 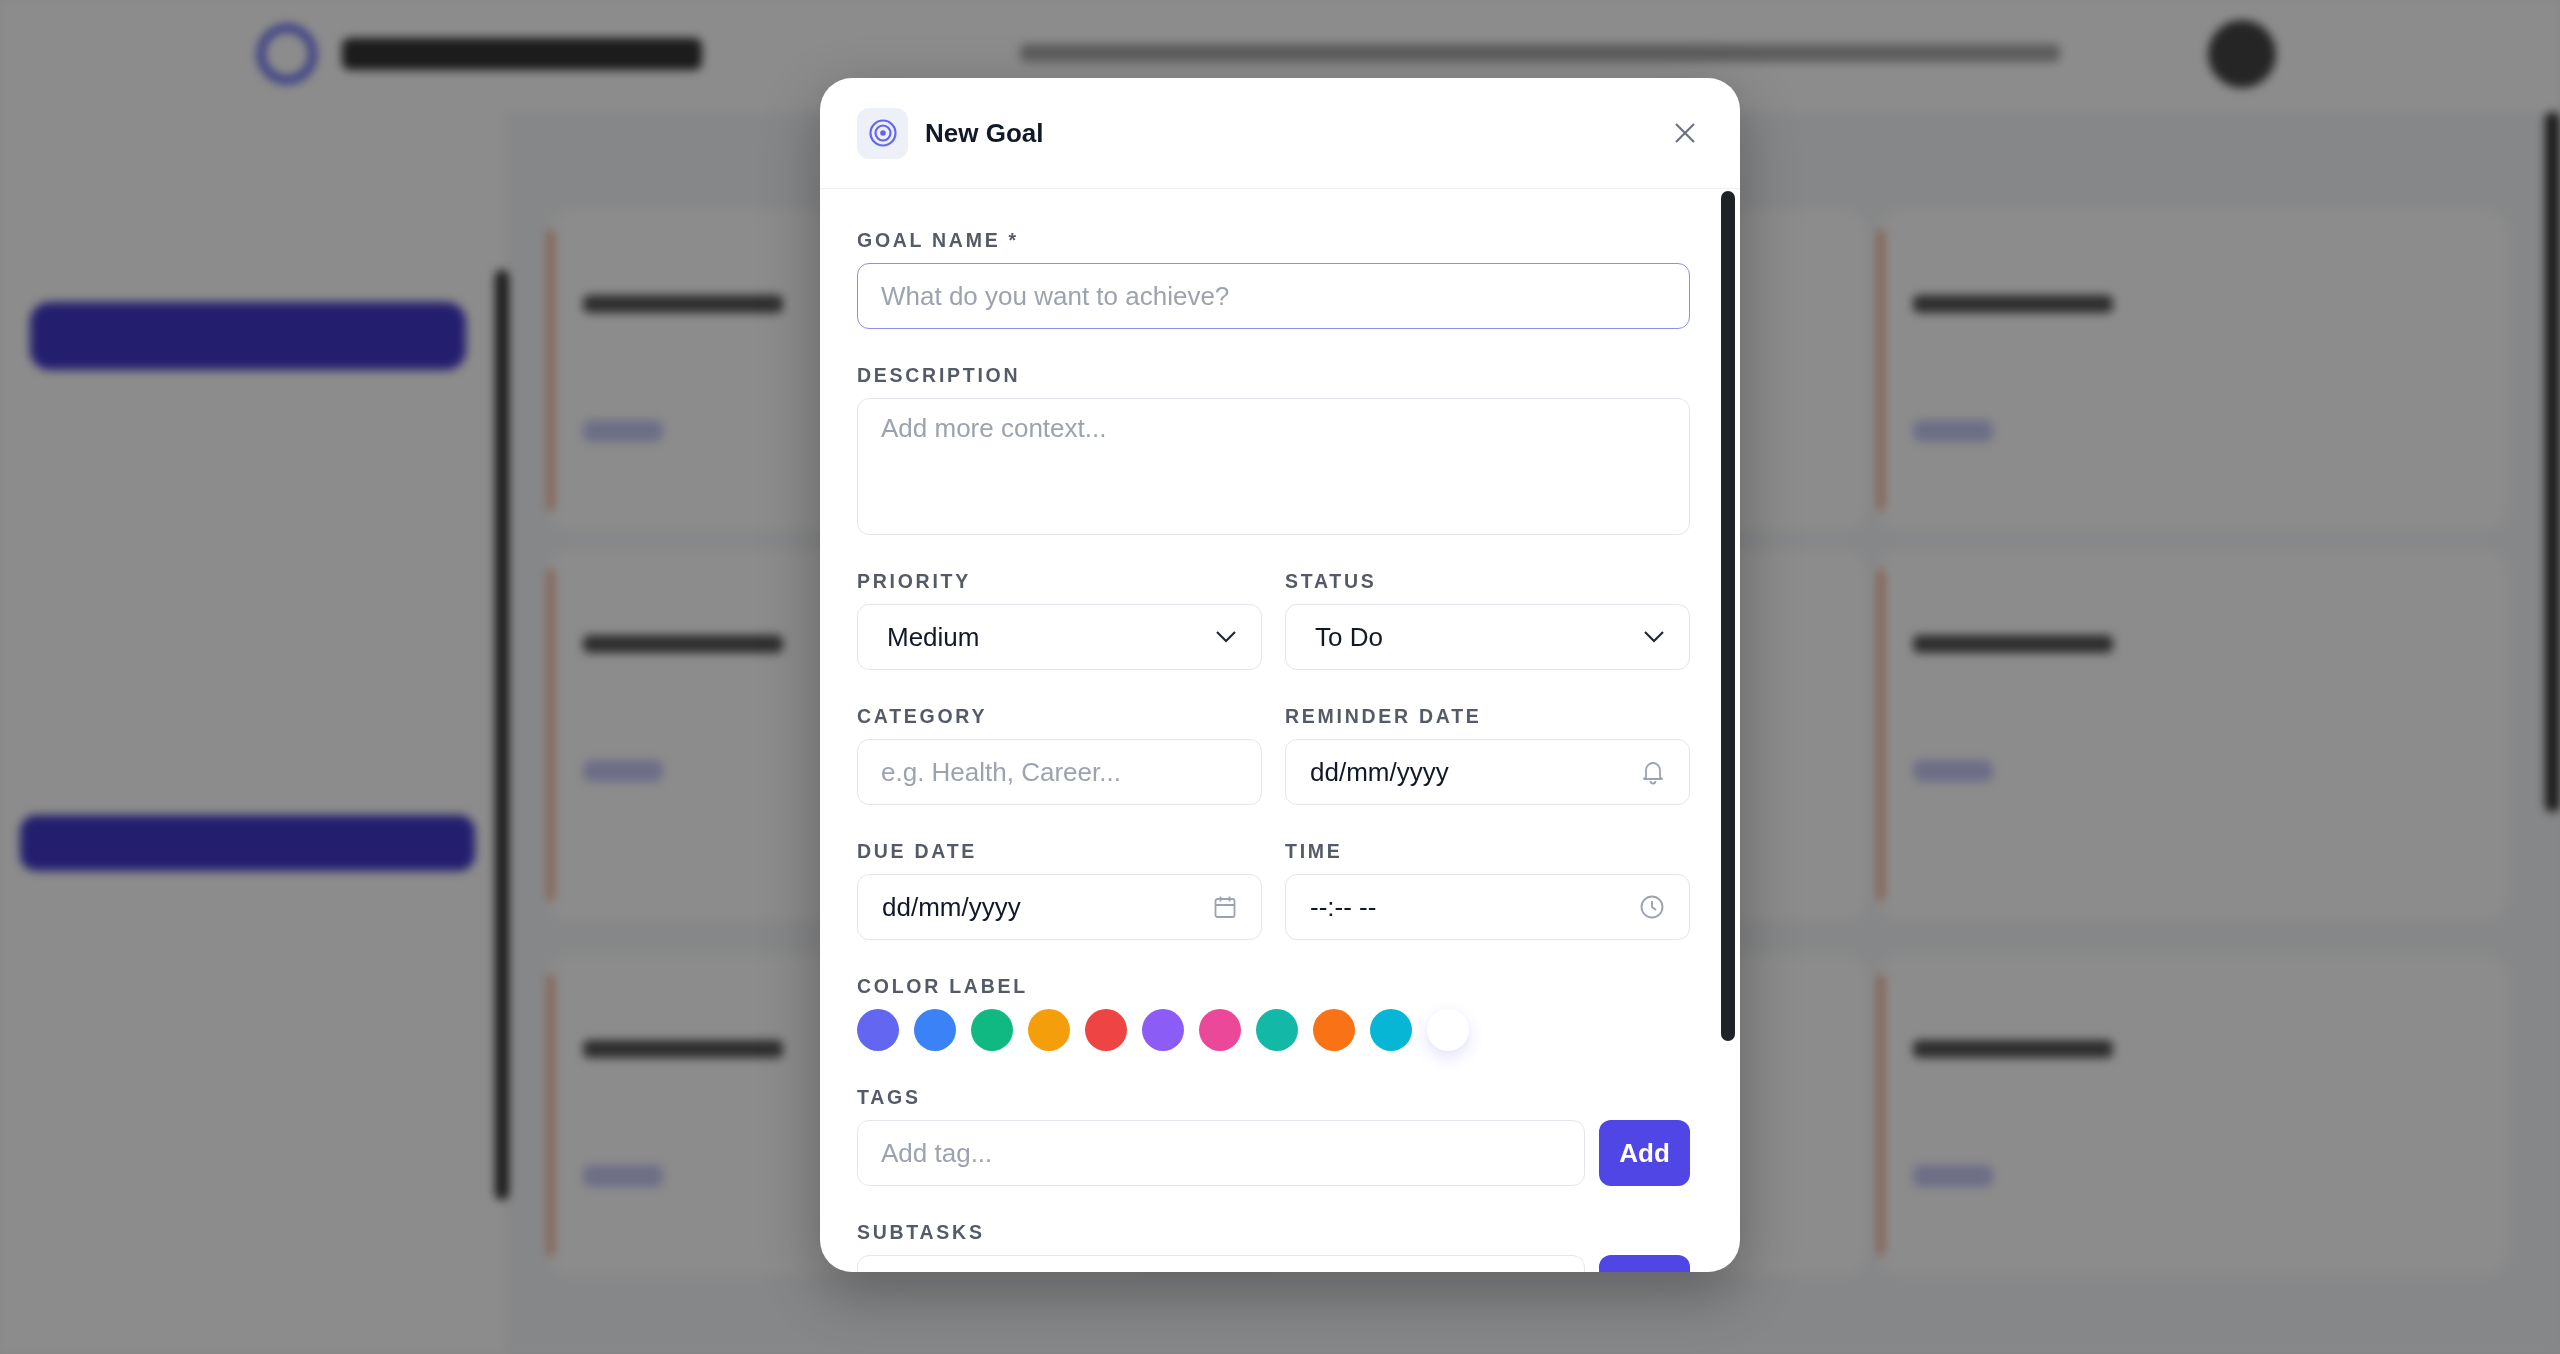 What do you see at coordinates (1652, 907) in the screenshot?
I see `clock-icon` at bounding box center [1652, 907].